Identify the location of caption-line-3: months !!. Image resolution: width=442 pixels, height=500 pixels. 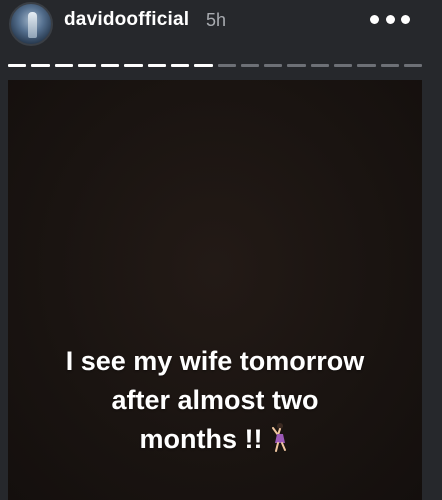
(215, 439).